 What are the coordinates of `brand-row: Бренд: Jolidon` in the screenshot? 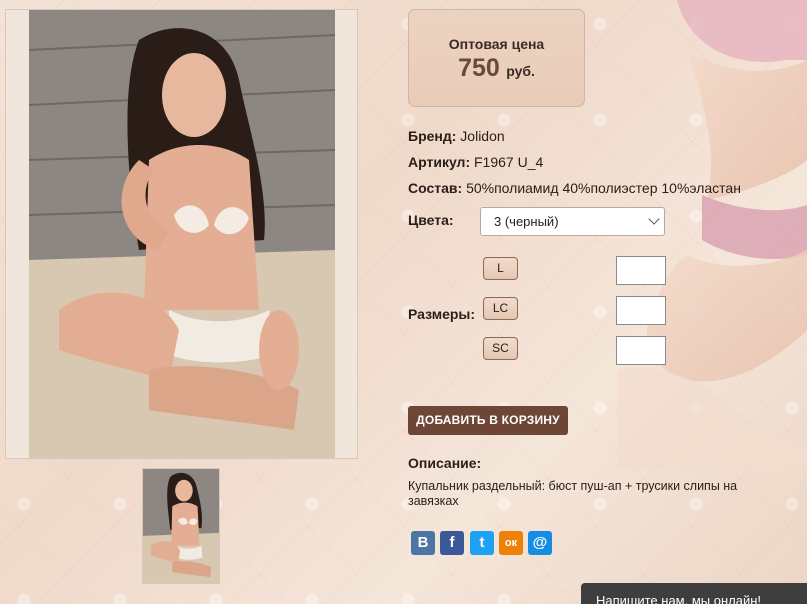 It's located at (456, 136).